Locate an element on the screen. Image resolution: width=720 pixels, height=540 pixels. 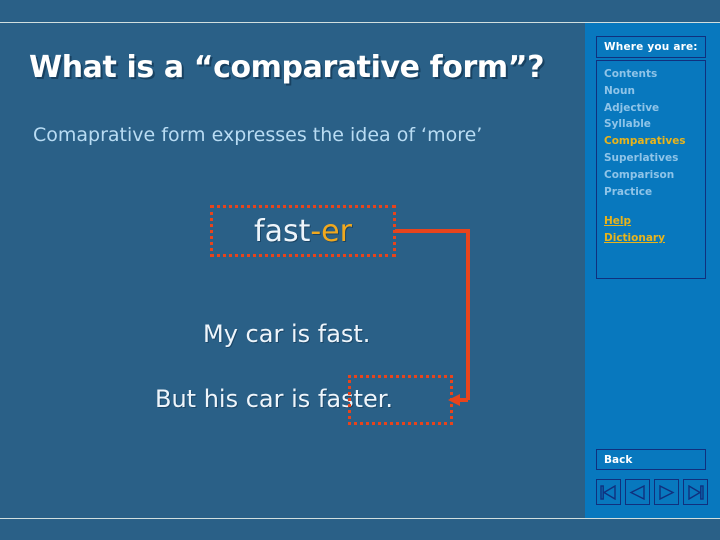
back-button: Back is located at coordinates (651, 459).